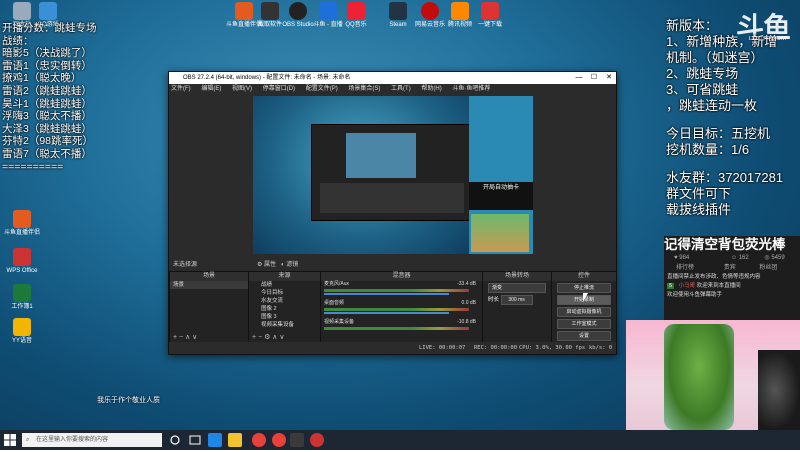  I want to click on overlay-line: 芬特2（98跳率死）, so click(48, 141).